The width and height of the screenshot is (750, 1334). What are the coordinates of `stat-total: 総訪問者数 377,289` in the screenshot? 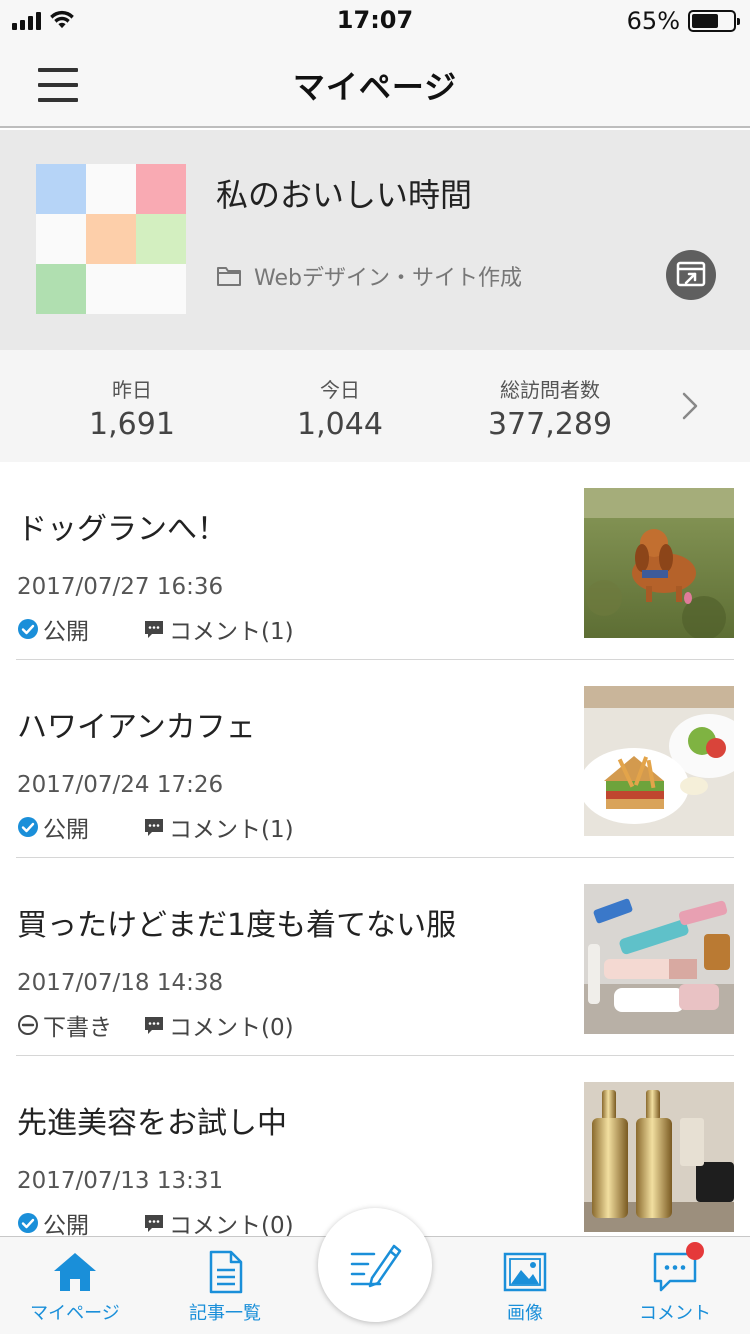 It's located at (550, 408).